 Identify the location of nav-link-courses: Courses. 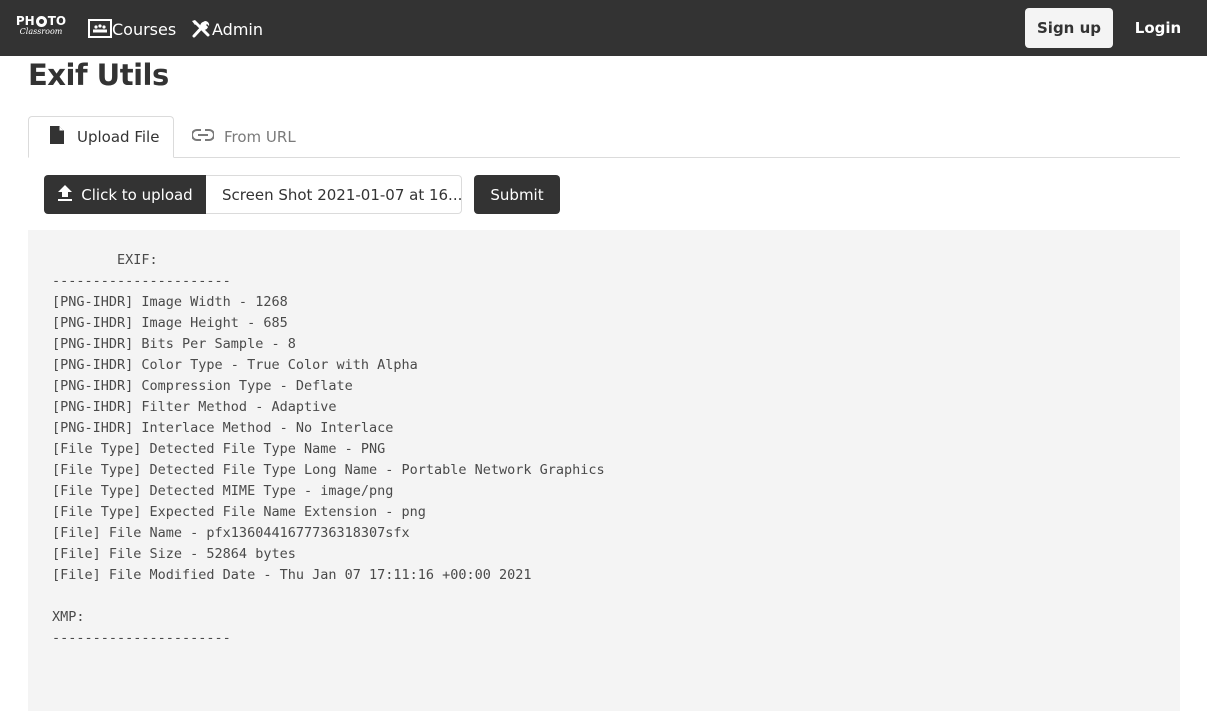
(132, 29).